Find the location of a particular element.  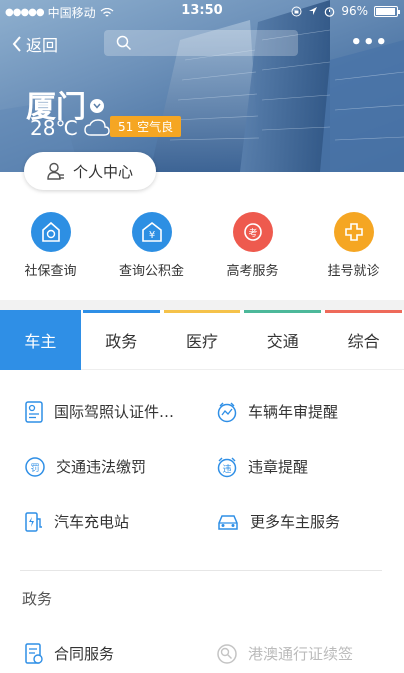

service-label: 港澳通行证续签 is located at coordinates (301, 654).